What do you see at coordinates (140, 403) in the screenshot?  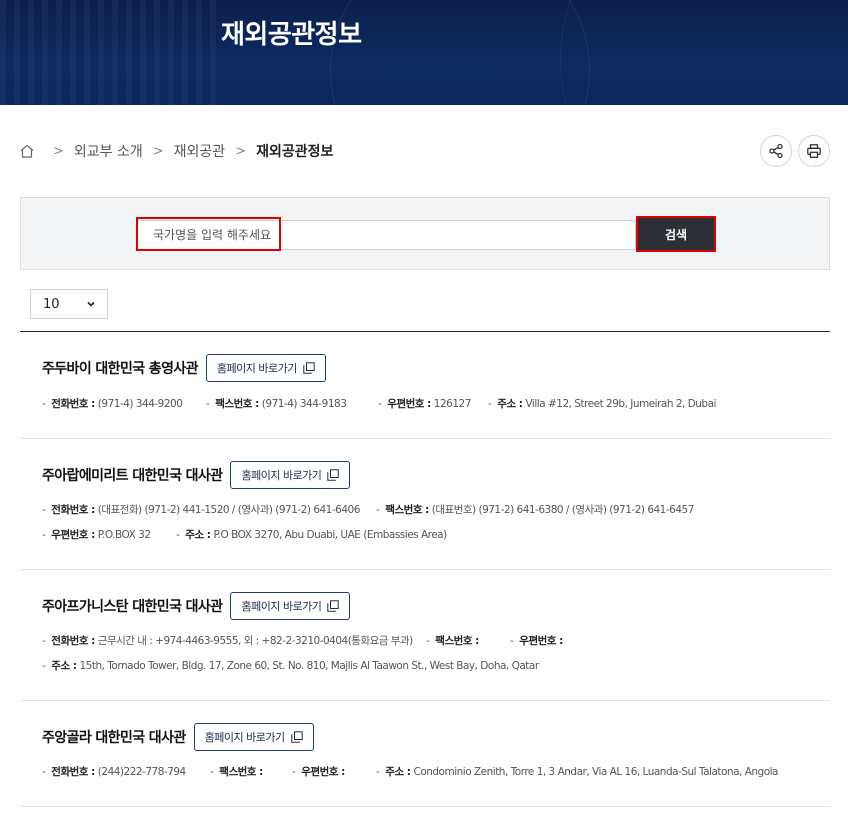 I see `phone-value: (971-4) 344-9200` at bounding box center [140, 403].